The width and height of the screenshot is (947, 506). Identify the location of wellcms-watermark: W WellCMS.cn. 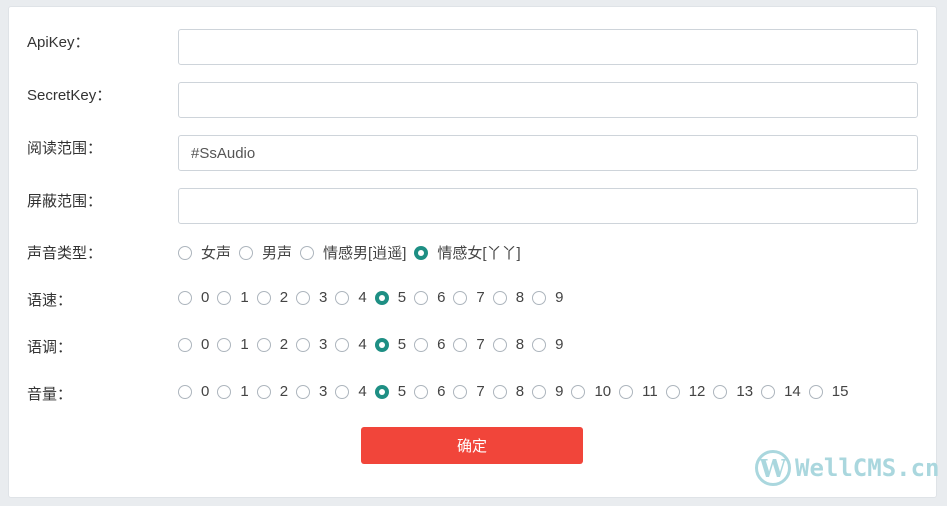
(847, 468).